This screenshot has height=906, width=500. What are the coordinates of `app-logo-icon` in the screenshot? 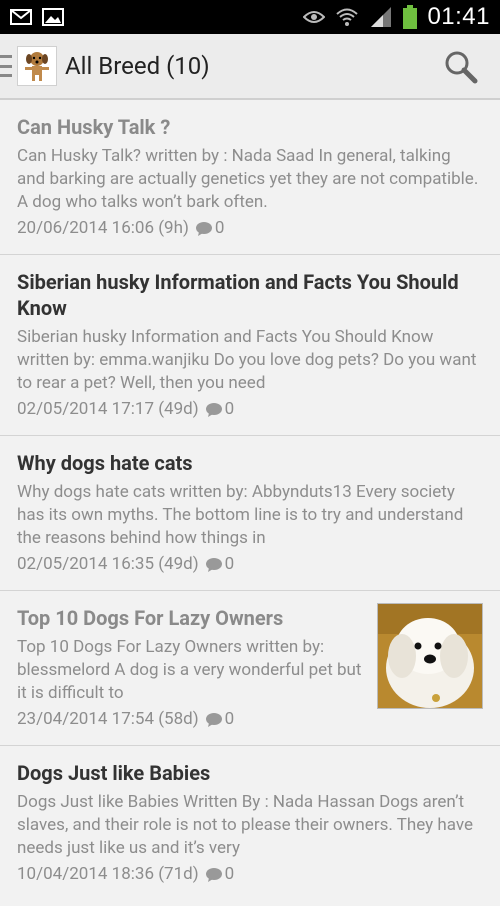 It's located at (37, 66).